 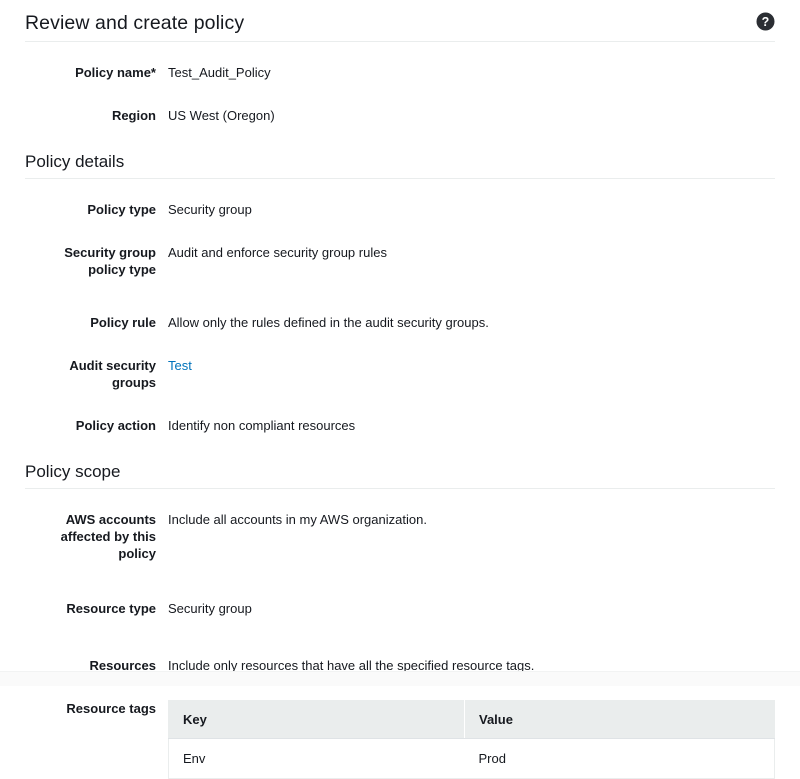 What do you see at coordinates (111, 608) in the screenshot?
I see `field-label-resource-type: Resource type` at bounding box center [111, 608].